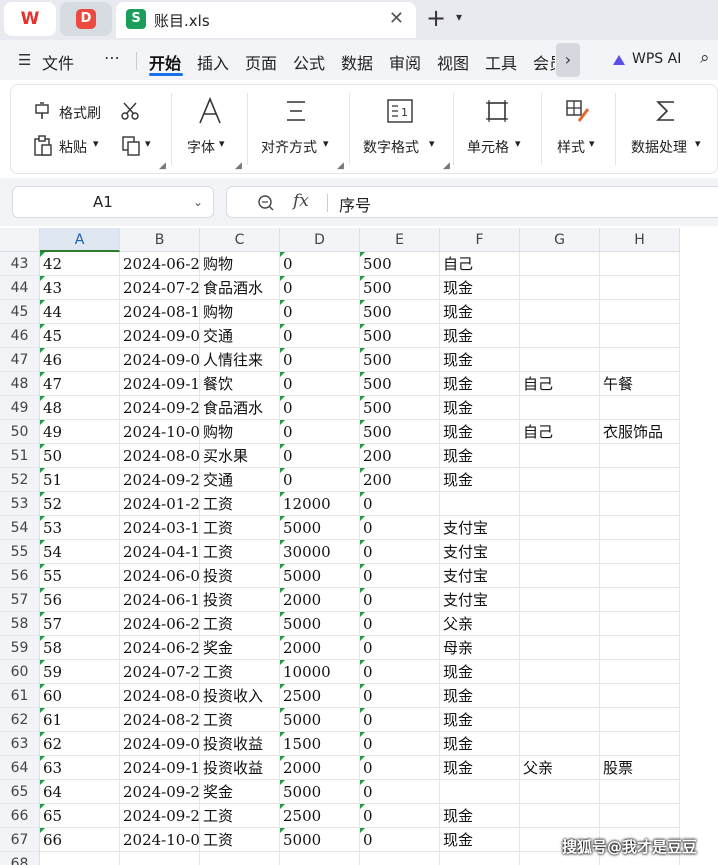 The width and height of the screenshot is (718, 865). Describe the element at coordinates (112, 57) in the screenshot. I see `more-icon: ⋯` at that location.